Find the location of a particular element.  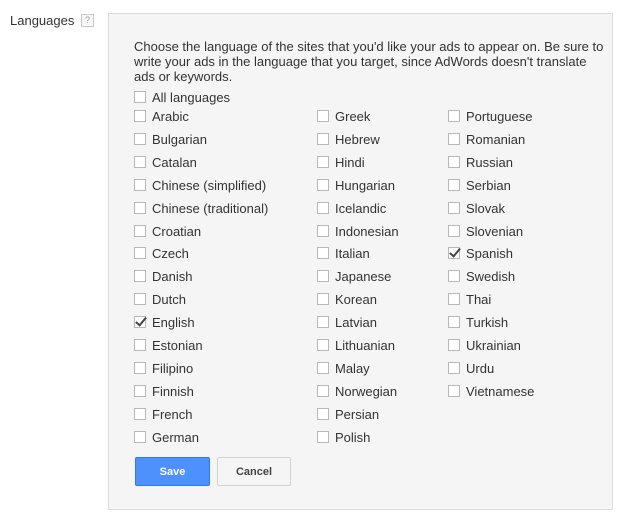

checkbox-language: Greek is located at coordinates (343, 116).